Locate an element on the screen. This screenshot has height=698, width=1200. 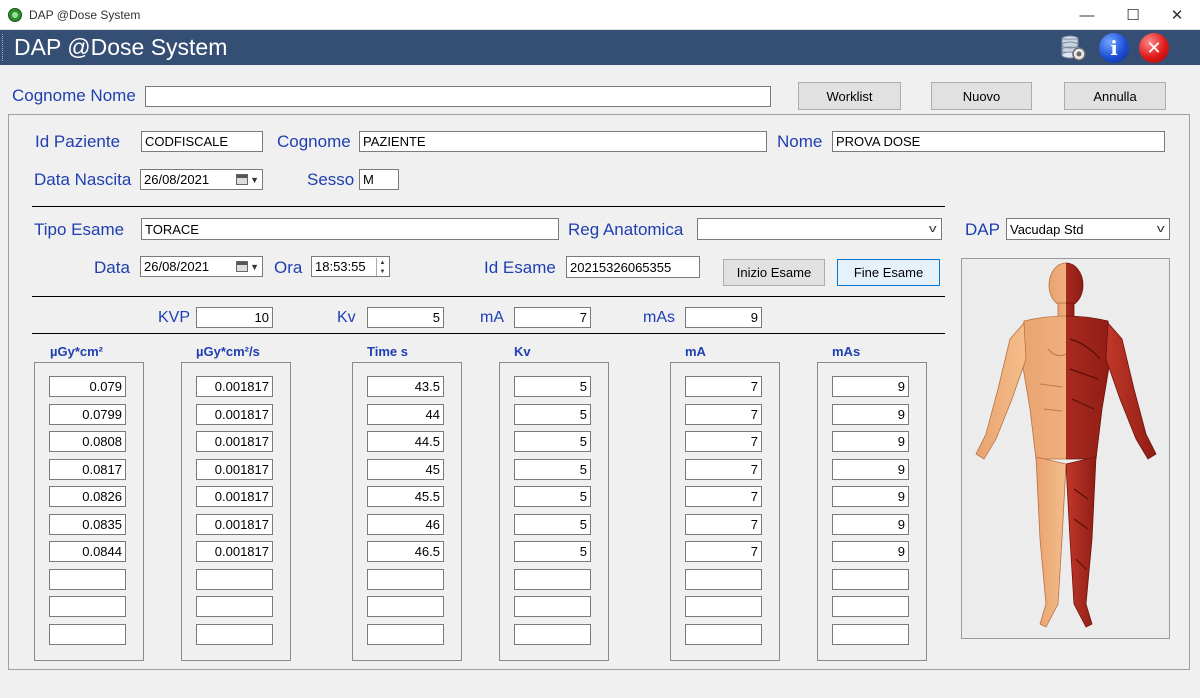
fine-esame-button: Fine Esame is located at coordinates (888, 272).